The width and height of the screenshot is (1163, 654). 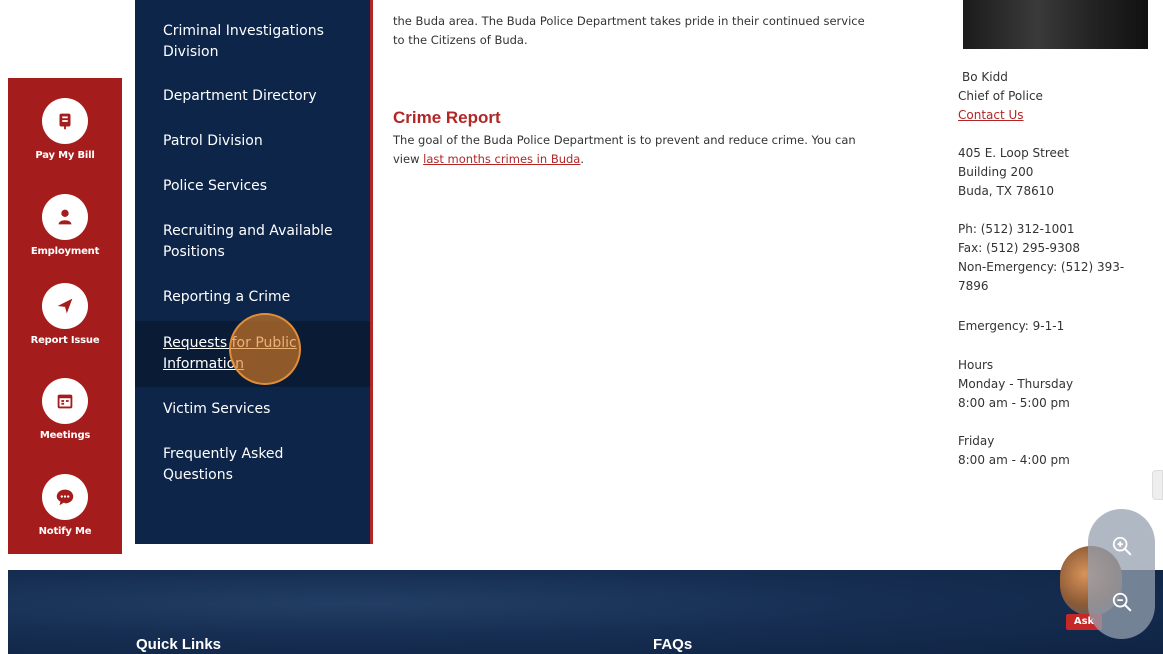 I want to click on employment-label: Employment, so click(x=65, y=251).